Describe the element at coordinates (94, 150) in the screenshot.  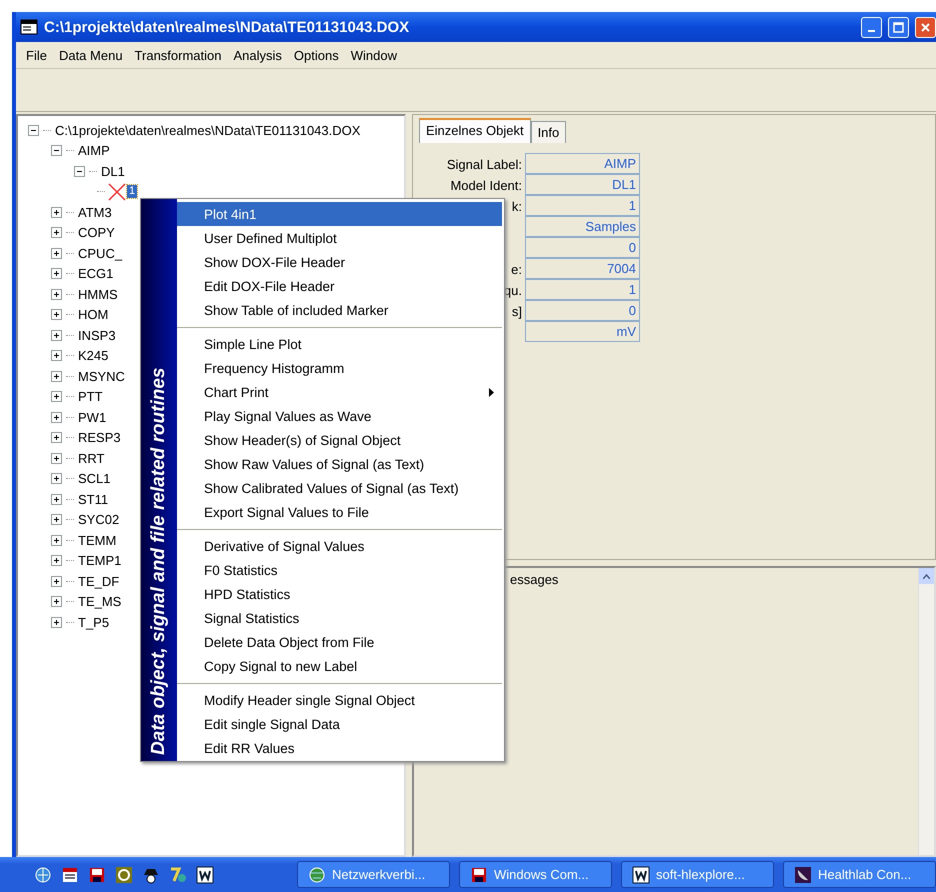
I see `tree-item: AIMP` at that location.